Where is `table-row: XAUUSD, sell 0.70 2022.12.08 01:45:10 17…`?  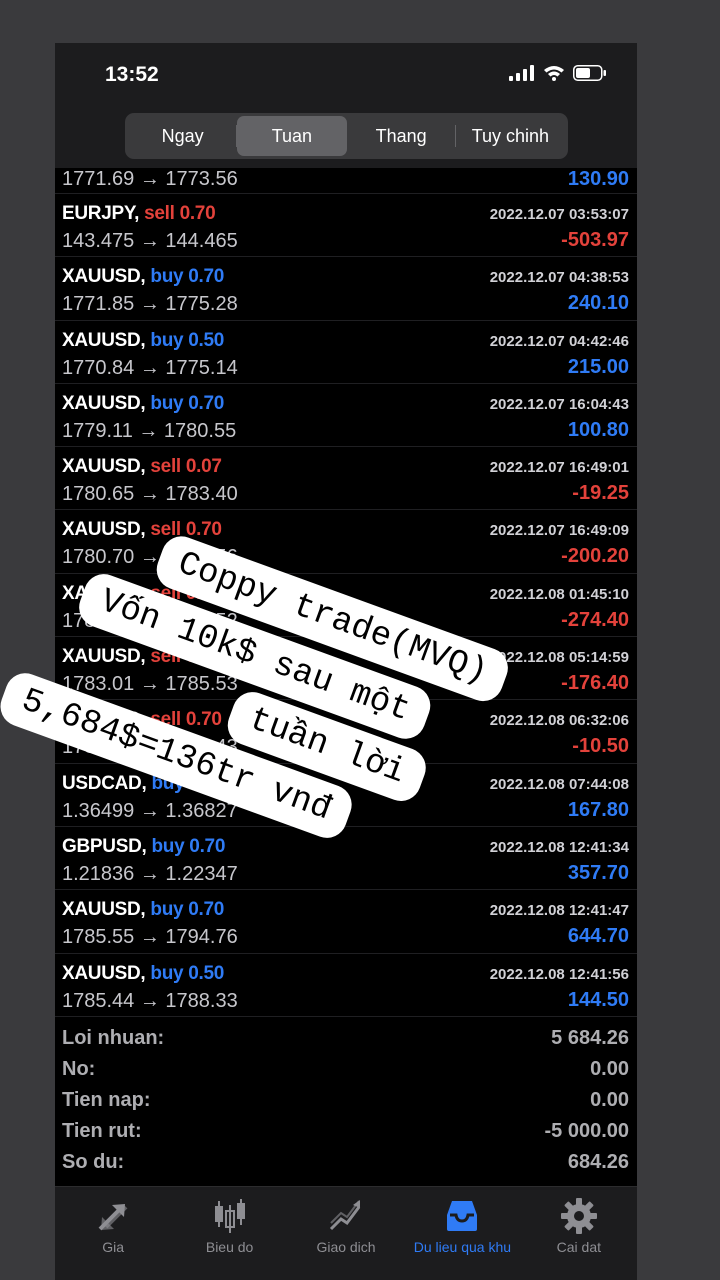
table-row: XAUUSD, sell 0.70 2022.12.08 01:45:10 17… is located at coordinates (346, 606).